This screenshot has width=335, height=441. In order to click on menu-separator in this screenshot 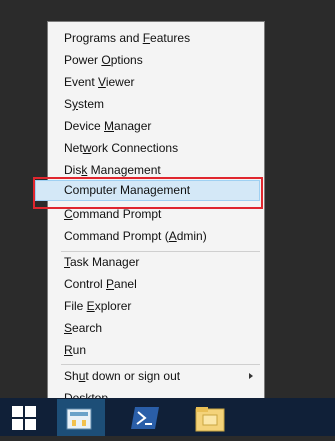, I will do `click(160, 364)`.